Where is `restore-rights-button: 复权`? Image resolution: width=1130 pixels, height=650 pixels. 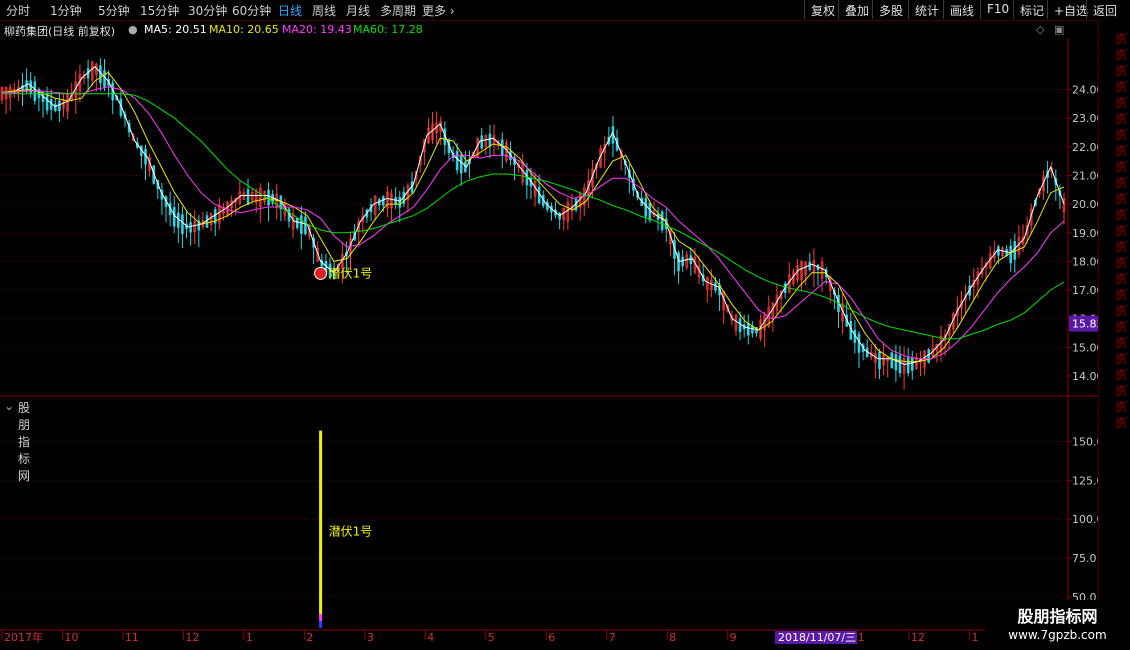 restore-rights-button: 复权 is located at coordinates (822, 9).